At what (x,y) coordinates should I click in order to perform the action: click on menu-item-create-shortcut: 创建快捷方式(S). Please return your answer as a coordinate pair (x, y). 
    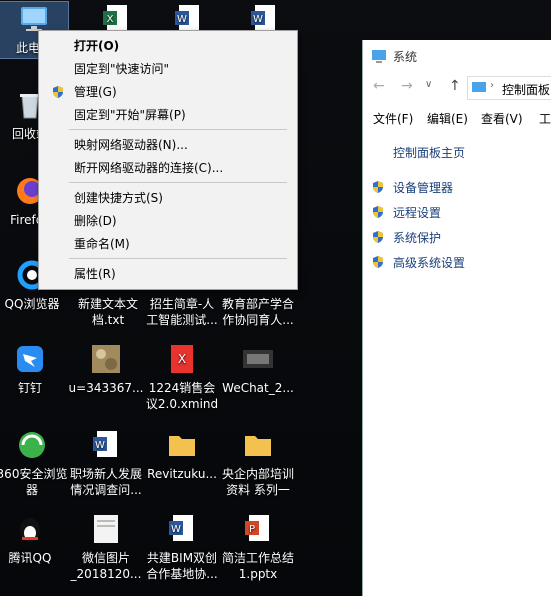
    Looking at the image, I should click on (168, 198).